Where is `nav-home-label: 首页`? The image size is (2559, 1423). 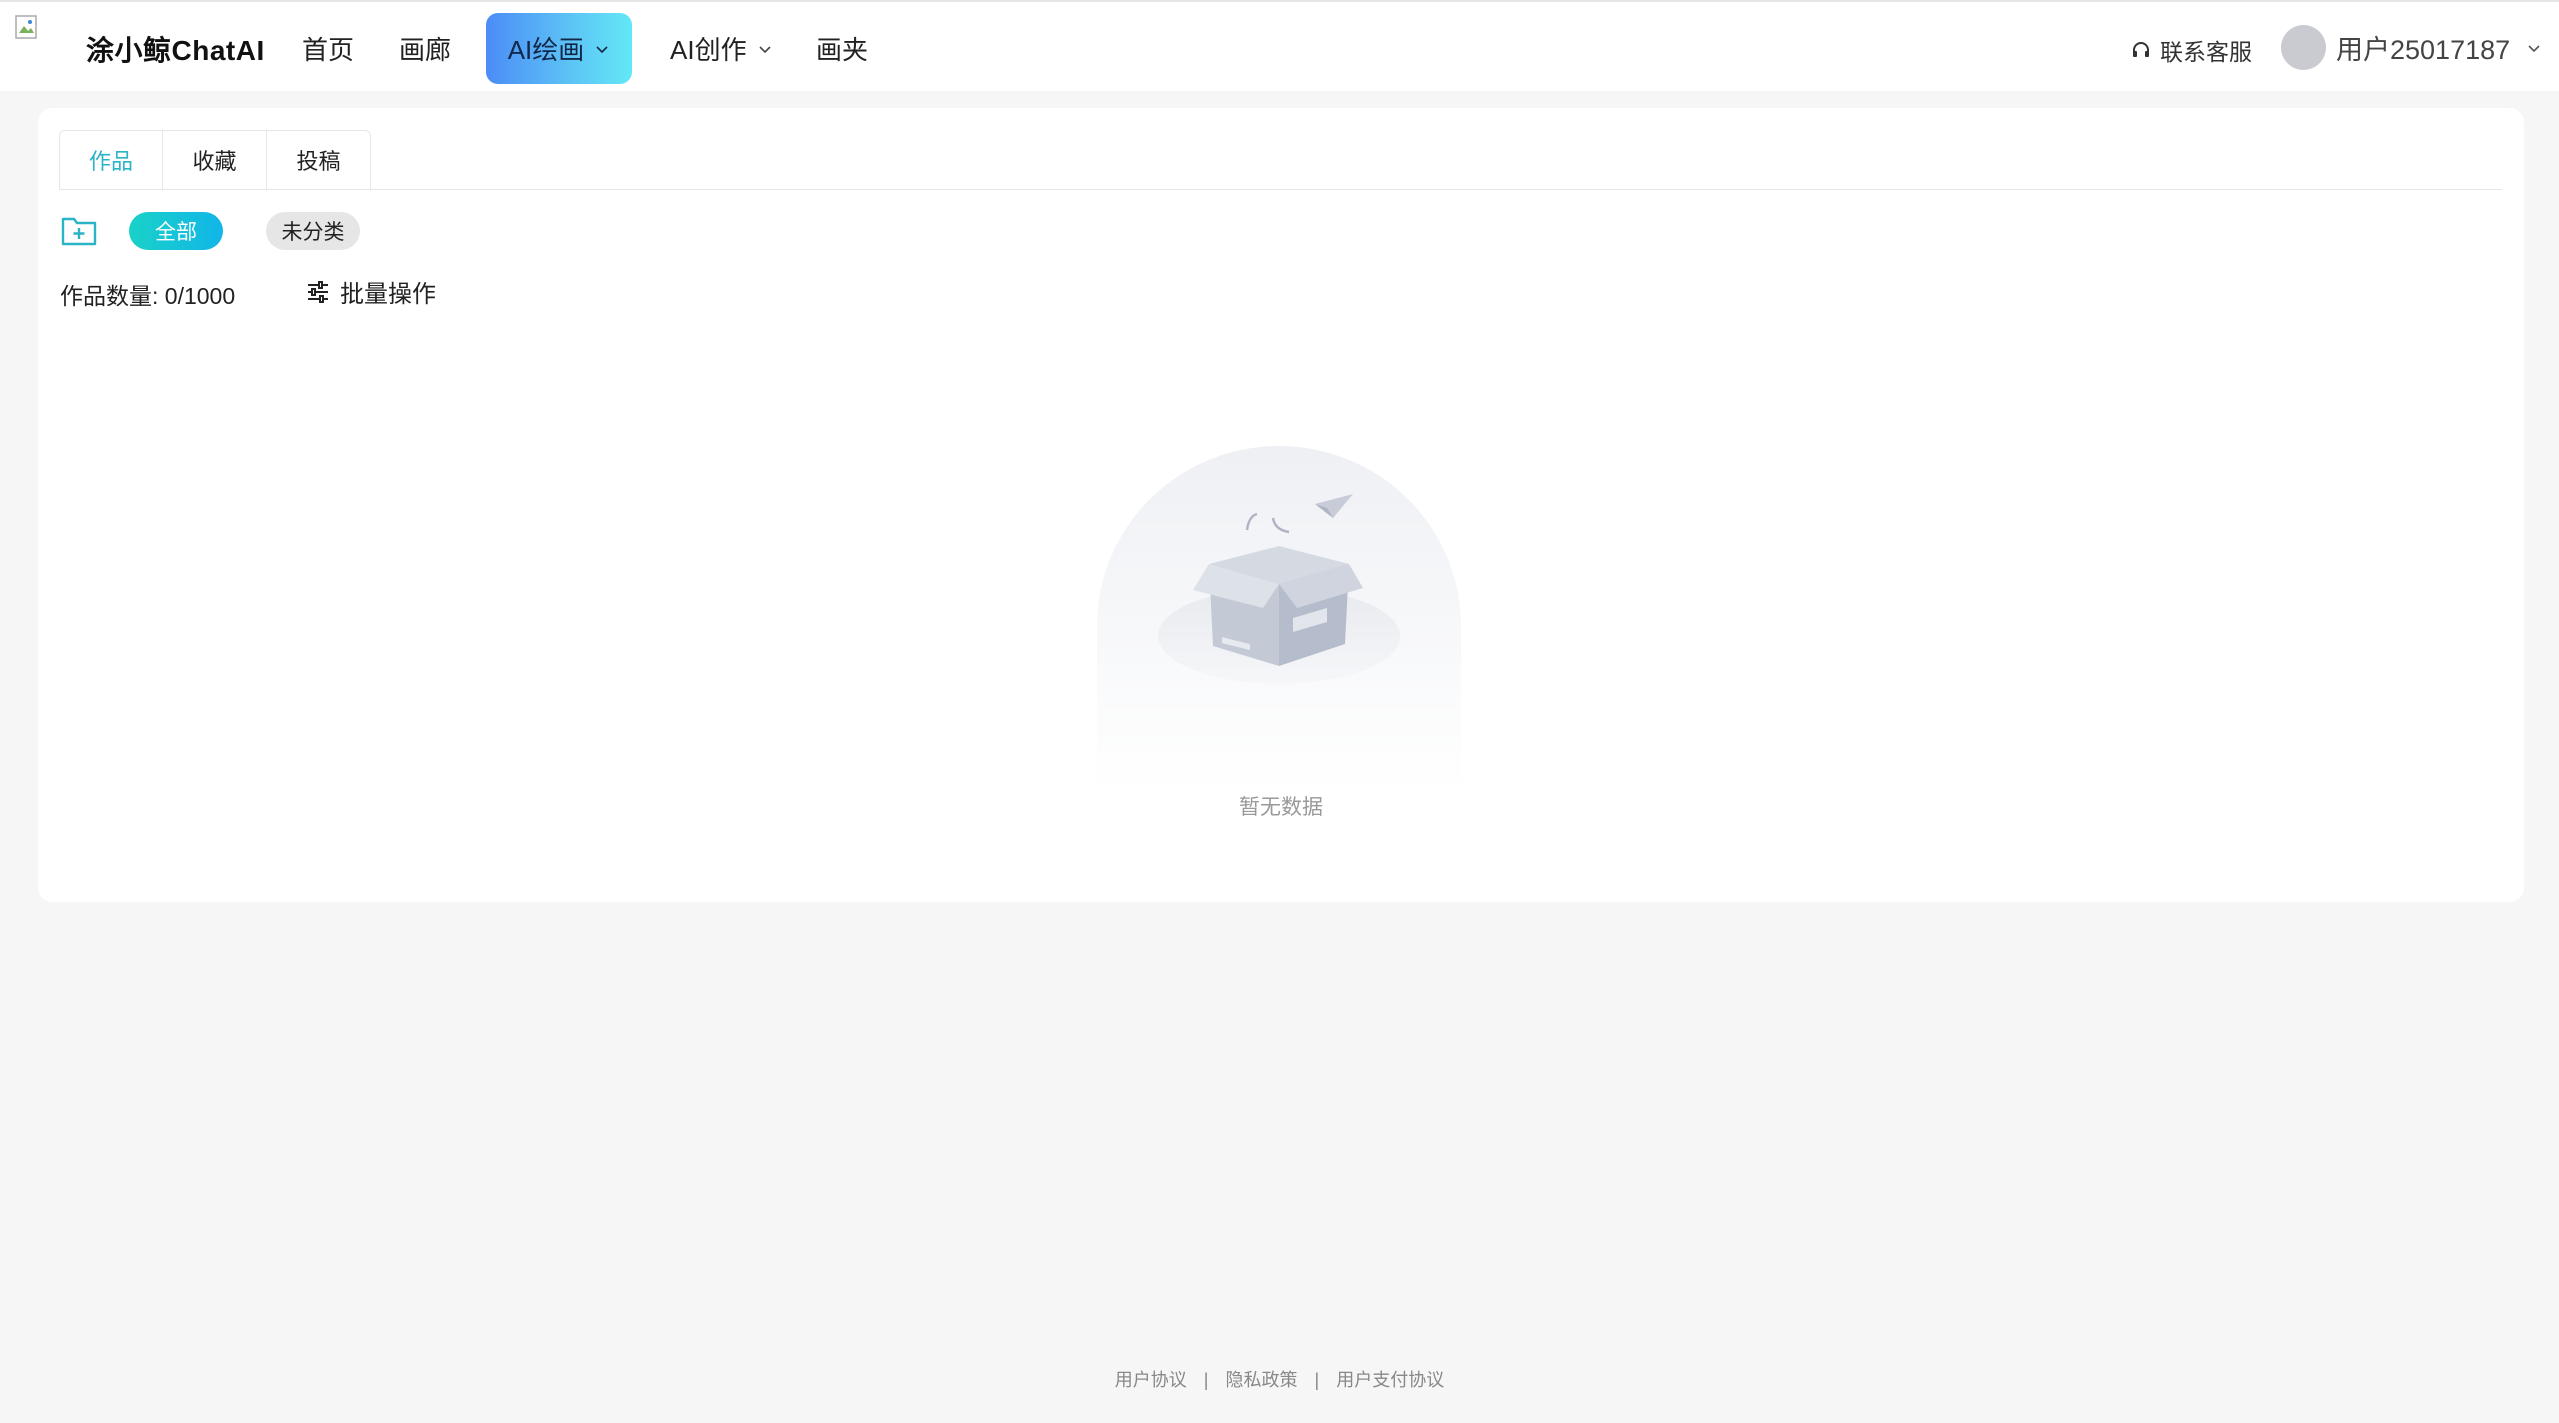 nav-home-label: 首页 is located at coordinates (328, 50).